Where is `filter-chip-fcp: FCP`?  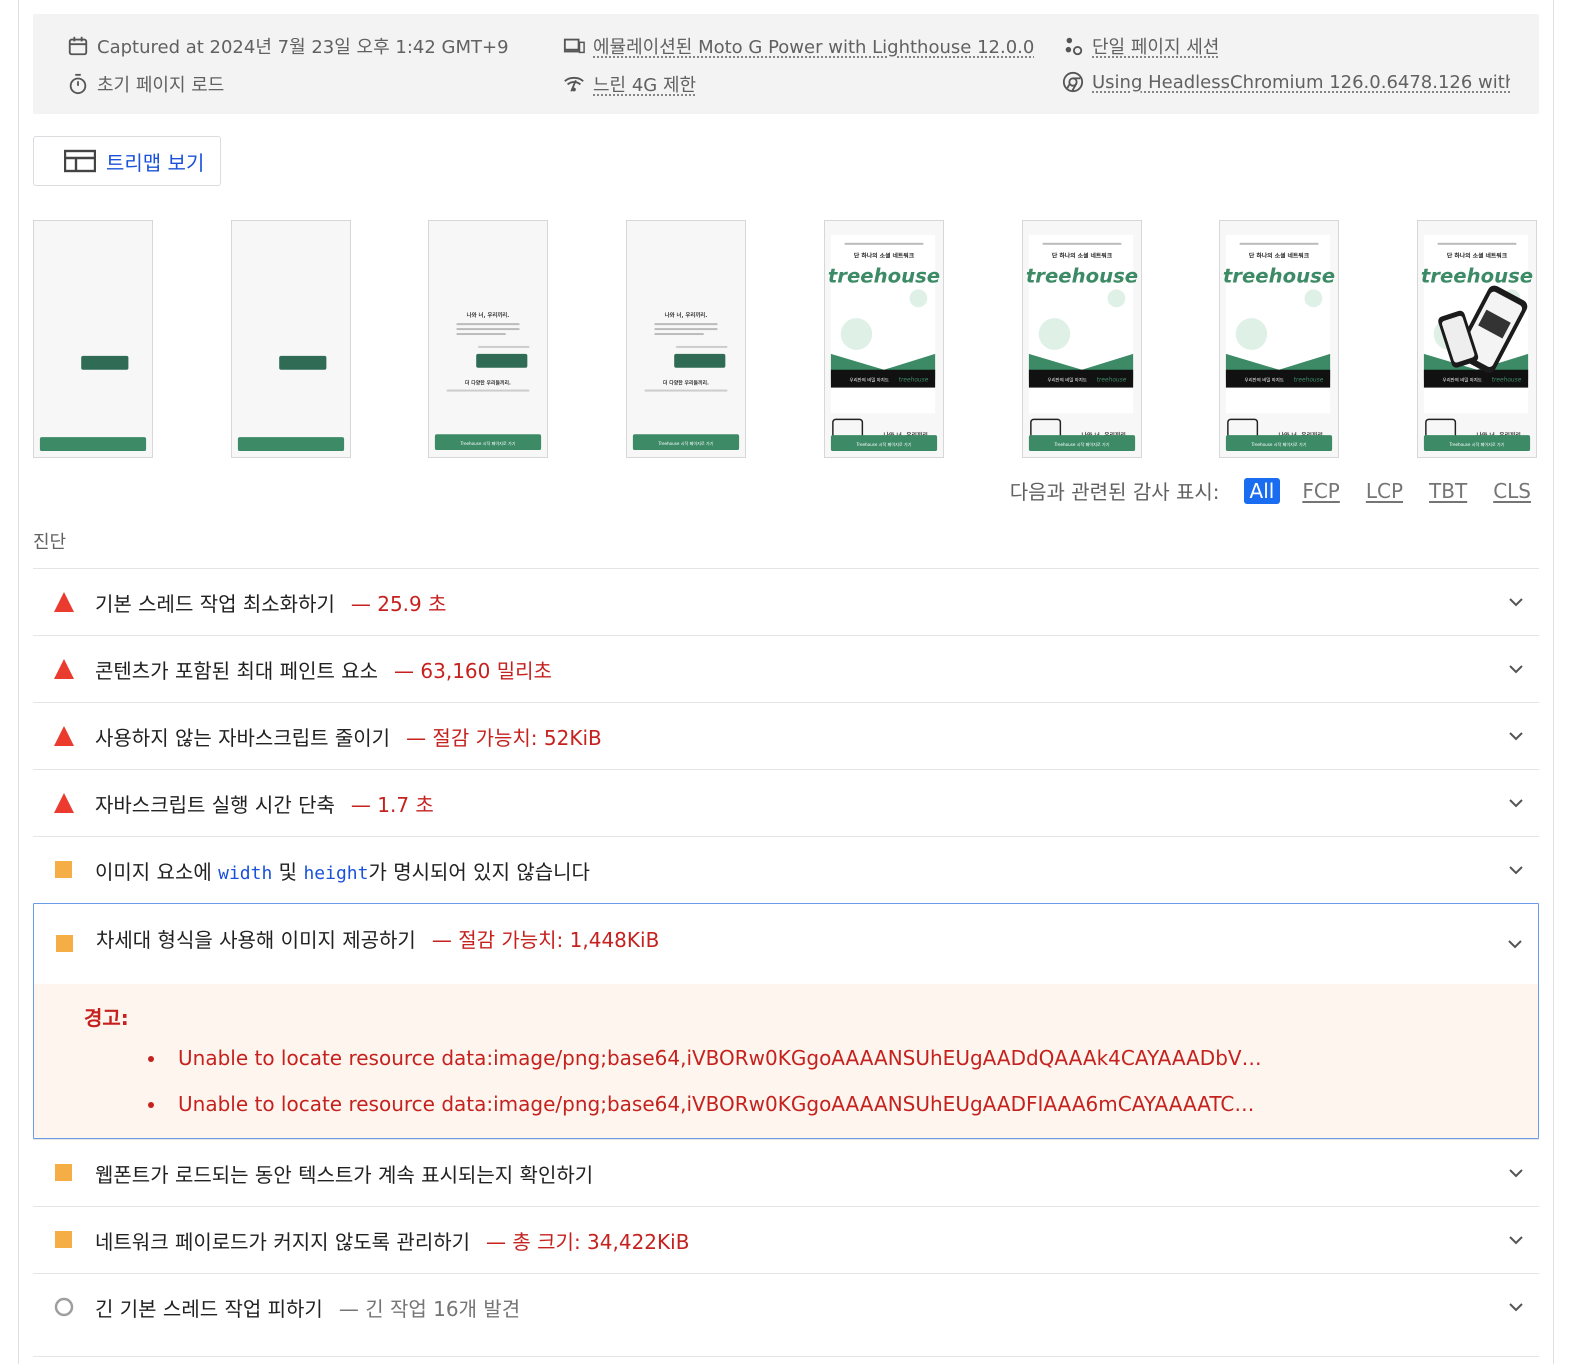
filter-chip-fcp: FCP is located at coordinates (1321, 491).